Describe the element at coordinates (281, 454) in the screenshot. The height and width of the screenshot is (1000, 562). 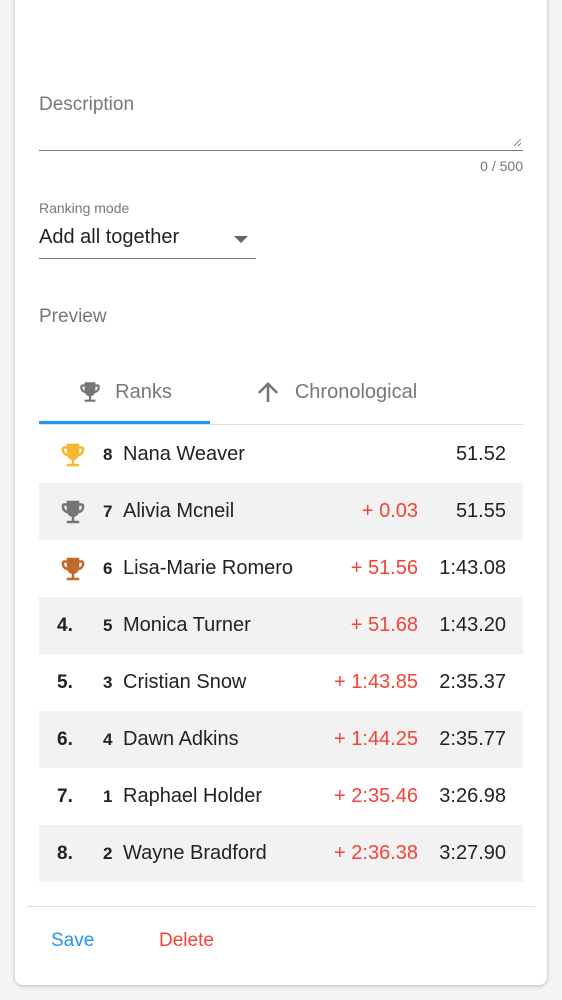
I see `table-row: 8 Nana Weaver 51.52` at that location.